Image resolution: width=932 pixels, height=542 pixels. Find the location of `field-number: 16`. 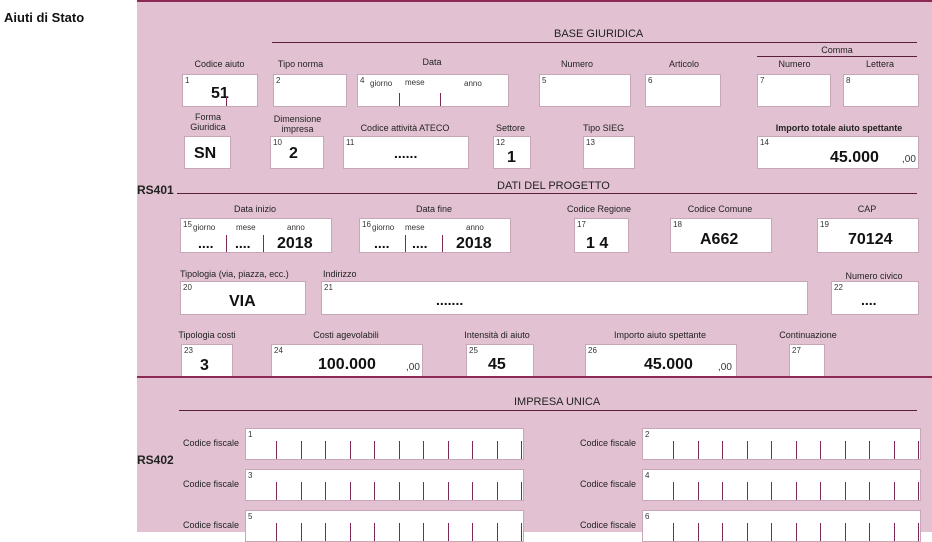

field-number: 16 is located at coordinates (366, 224).